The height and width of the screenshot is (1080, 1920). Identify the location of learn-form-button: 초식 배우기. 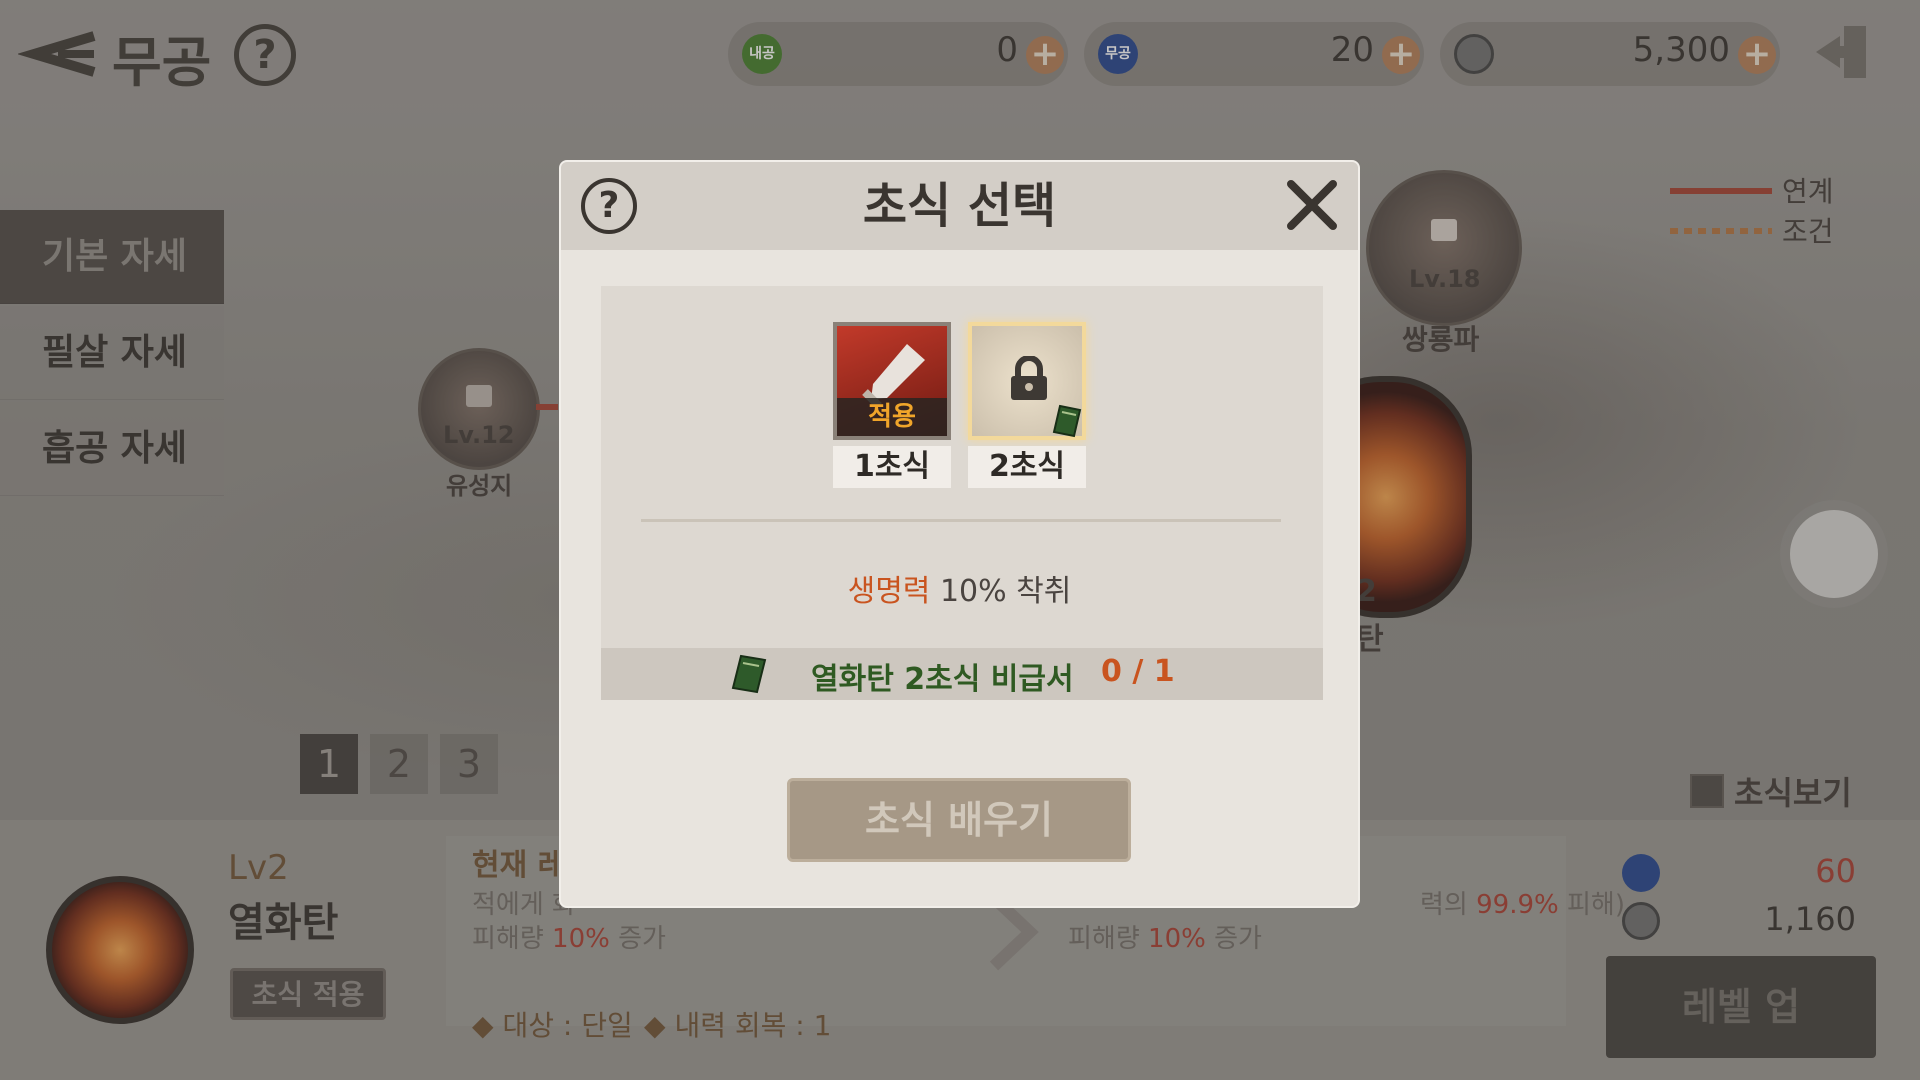
(959, 820).